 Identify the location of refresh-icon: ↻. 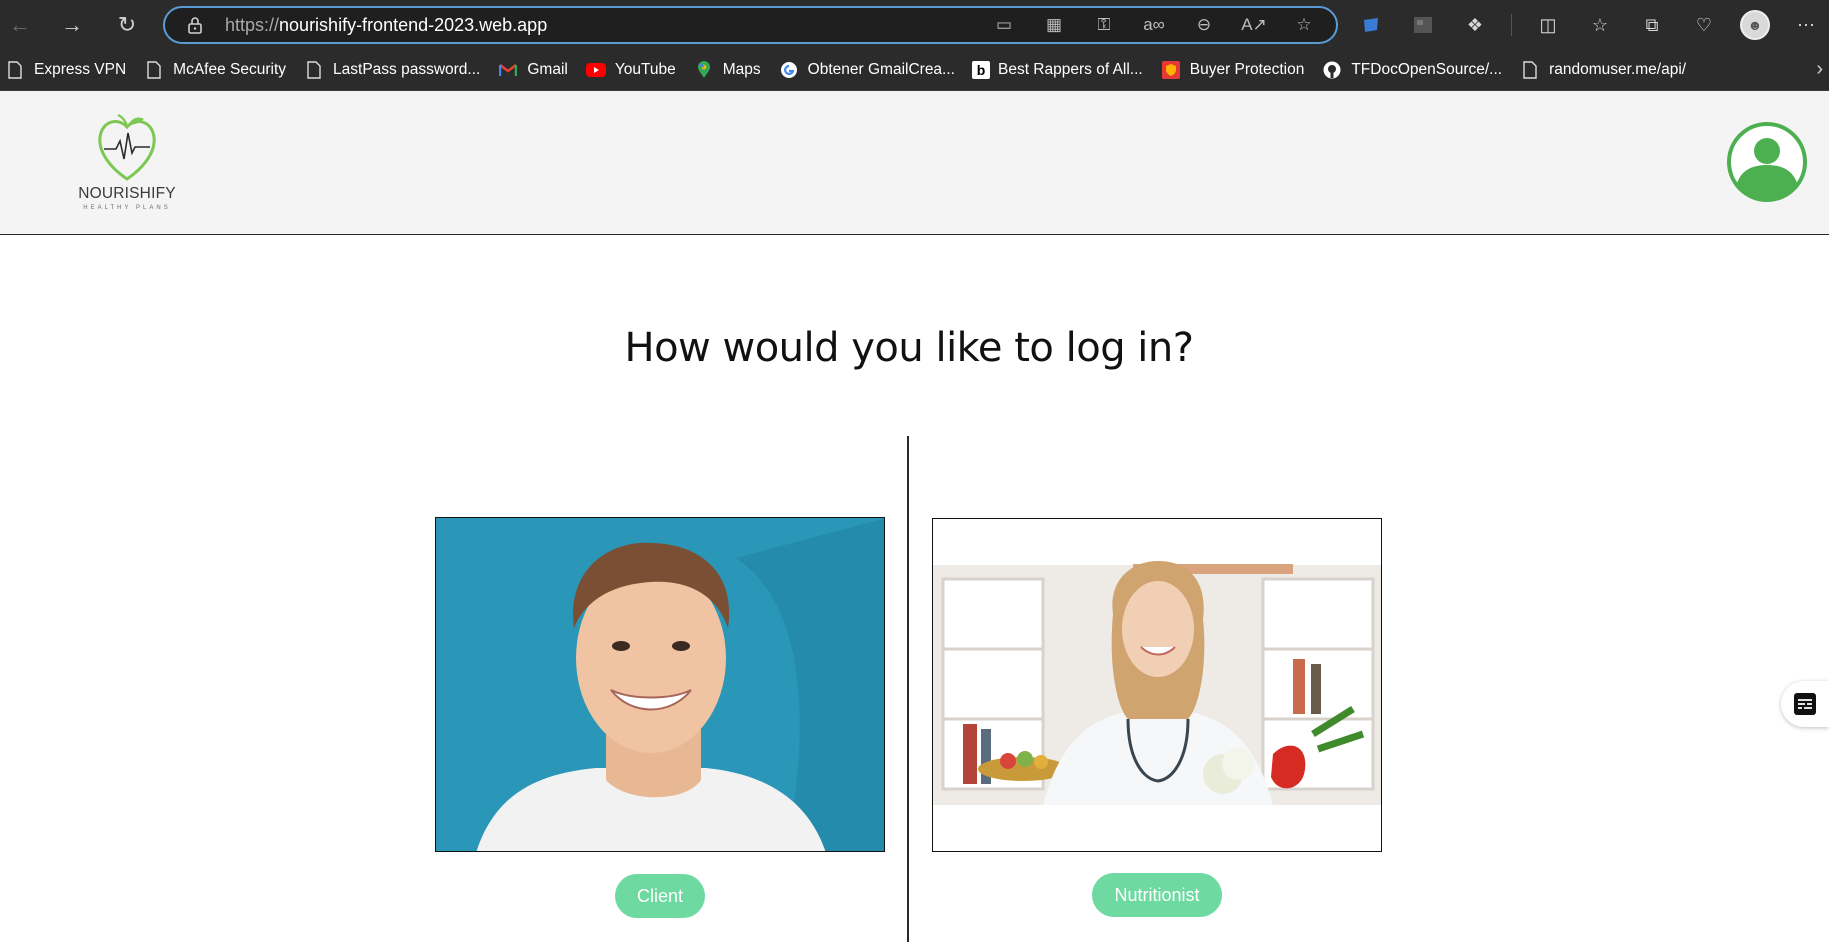
(127, 25).